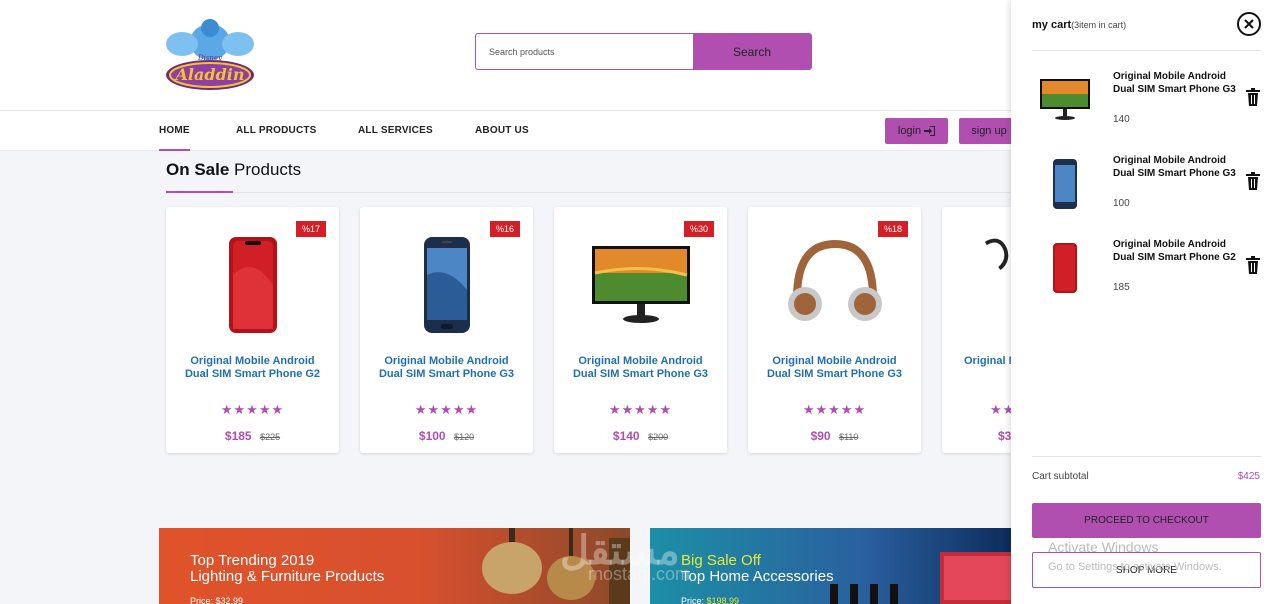 This screenshot has height=604, width=1280. I want to click on sale-price: $90, so click(820, 436).